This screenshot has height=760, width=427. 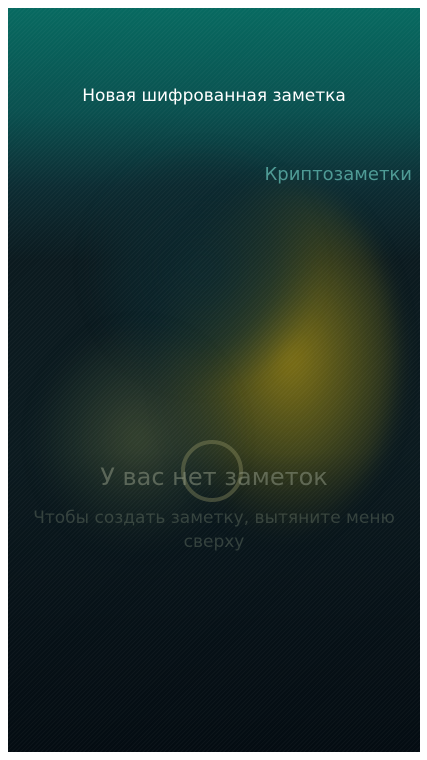 What do you see at coordinates (214, 96) in the screenshot?
I see `new-encrypted-note-menu-item: Новая шифрованная заметка` at bounding box center [214, 96].